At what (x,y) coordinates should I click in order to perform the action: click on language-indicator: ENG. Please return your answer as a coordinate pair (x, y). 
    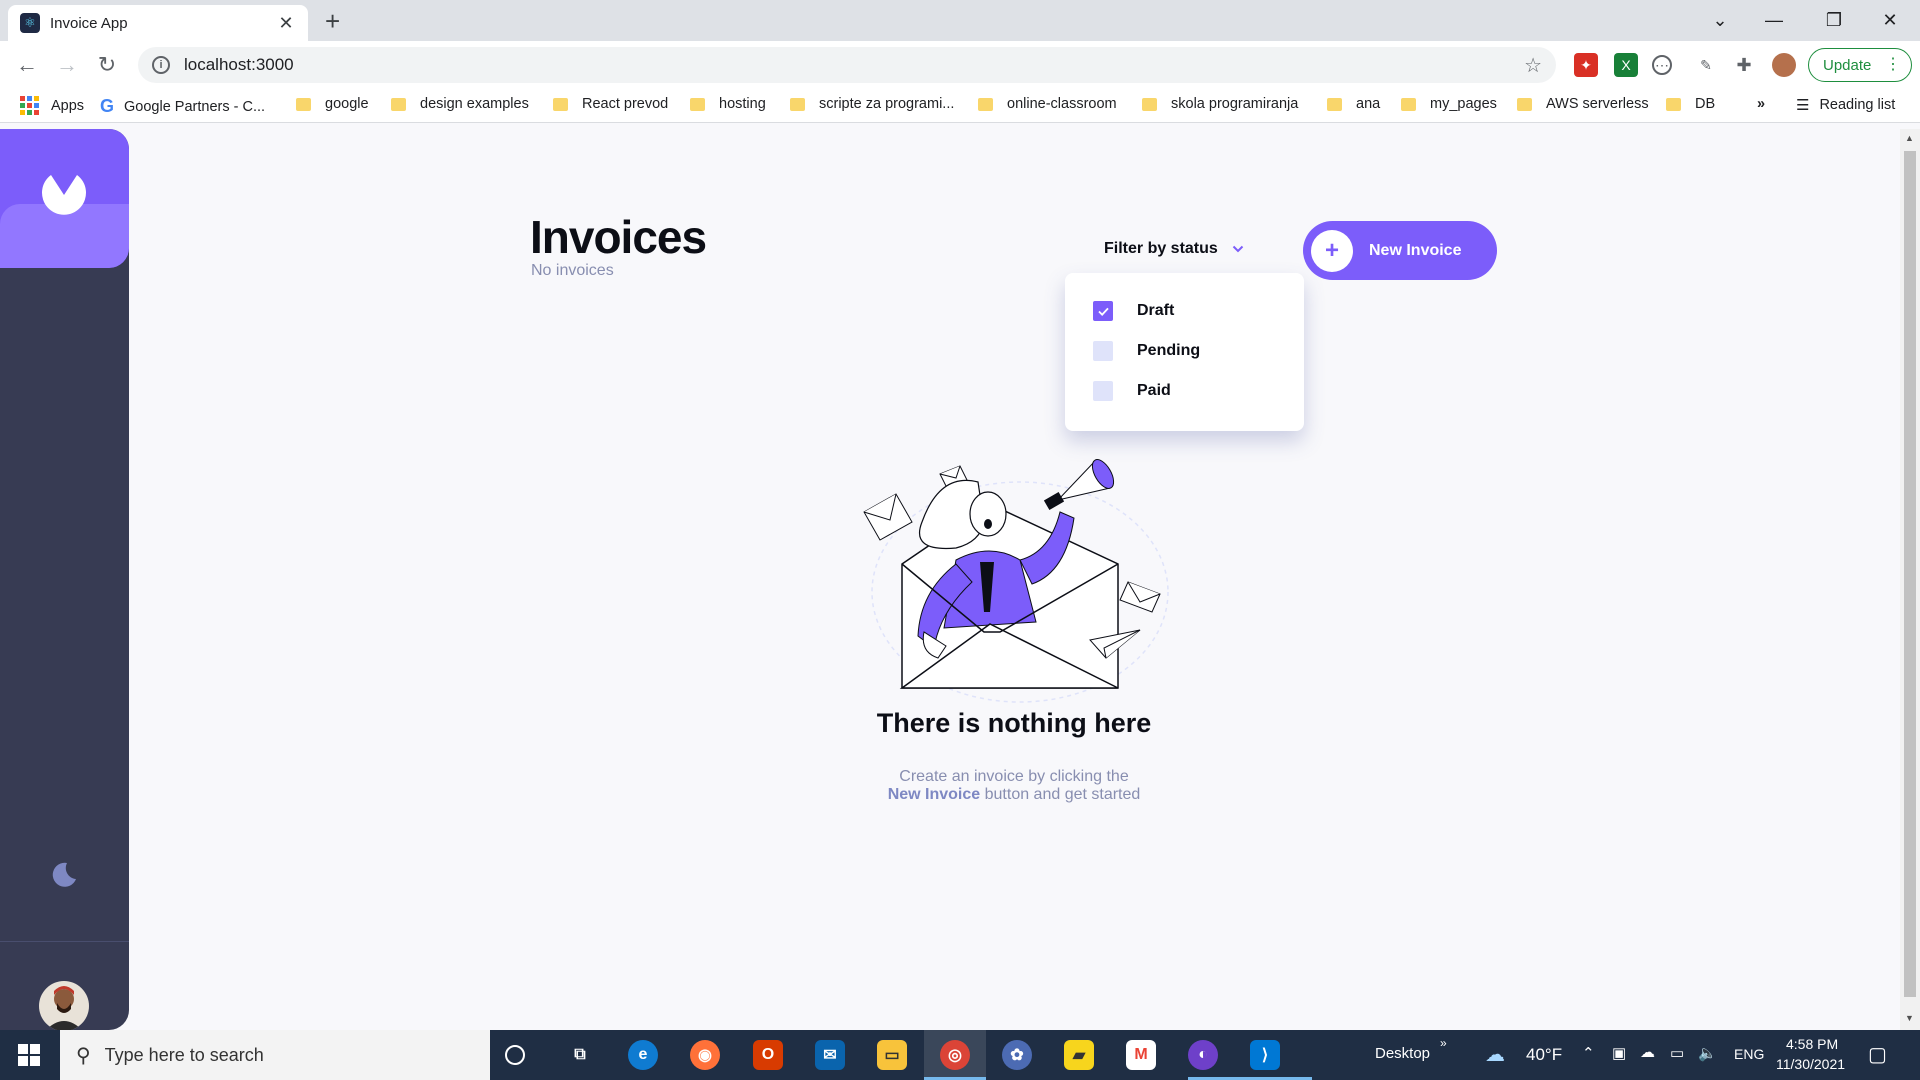
    Looking at the image, I should click on (1749, 1054).